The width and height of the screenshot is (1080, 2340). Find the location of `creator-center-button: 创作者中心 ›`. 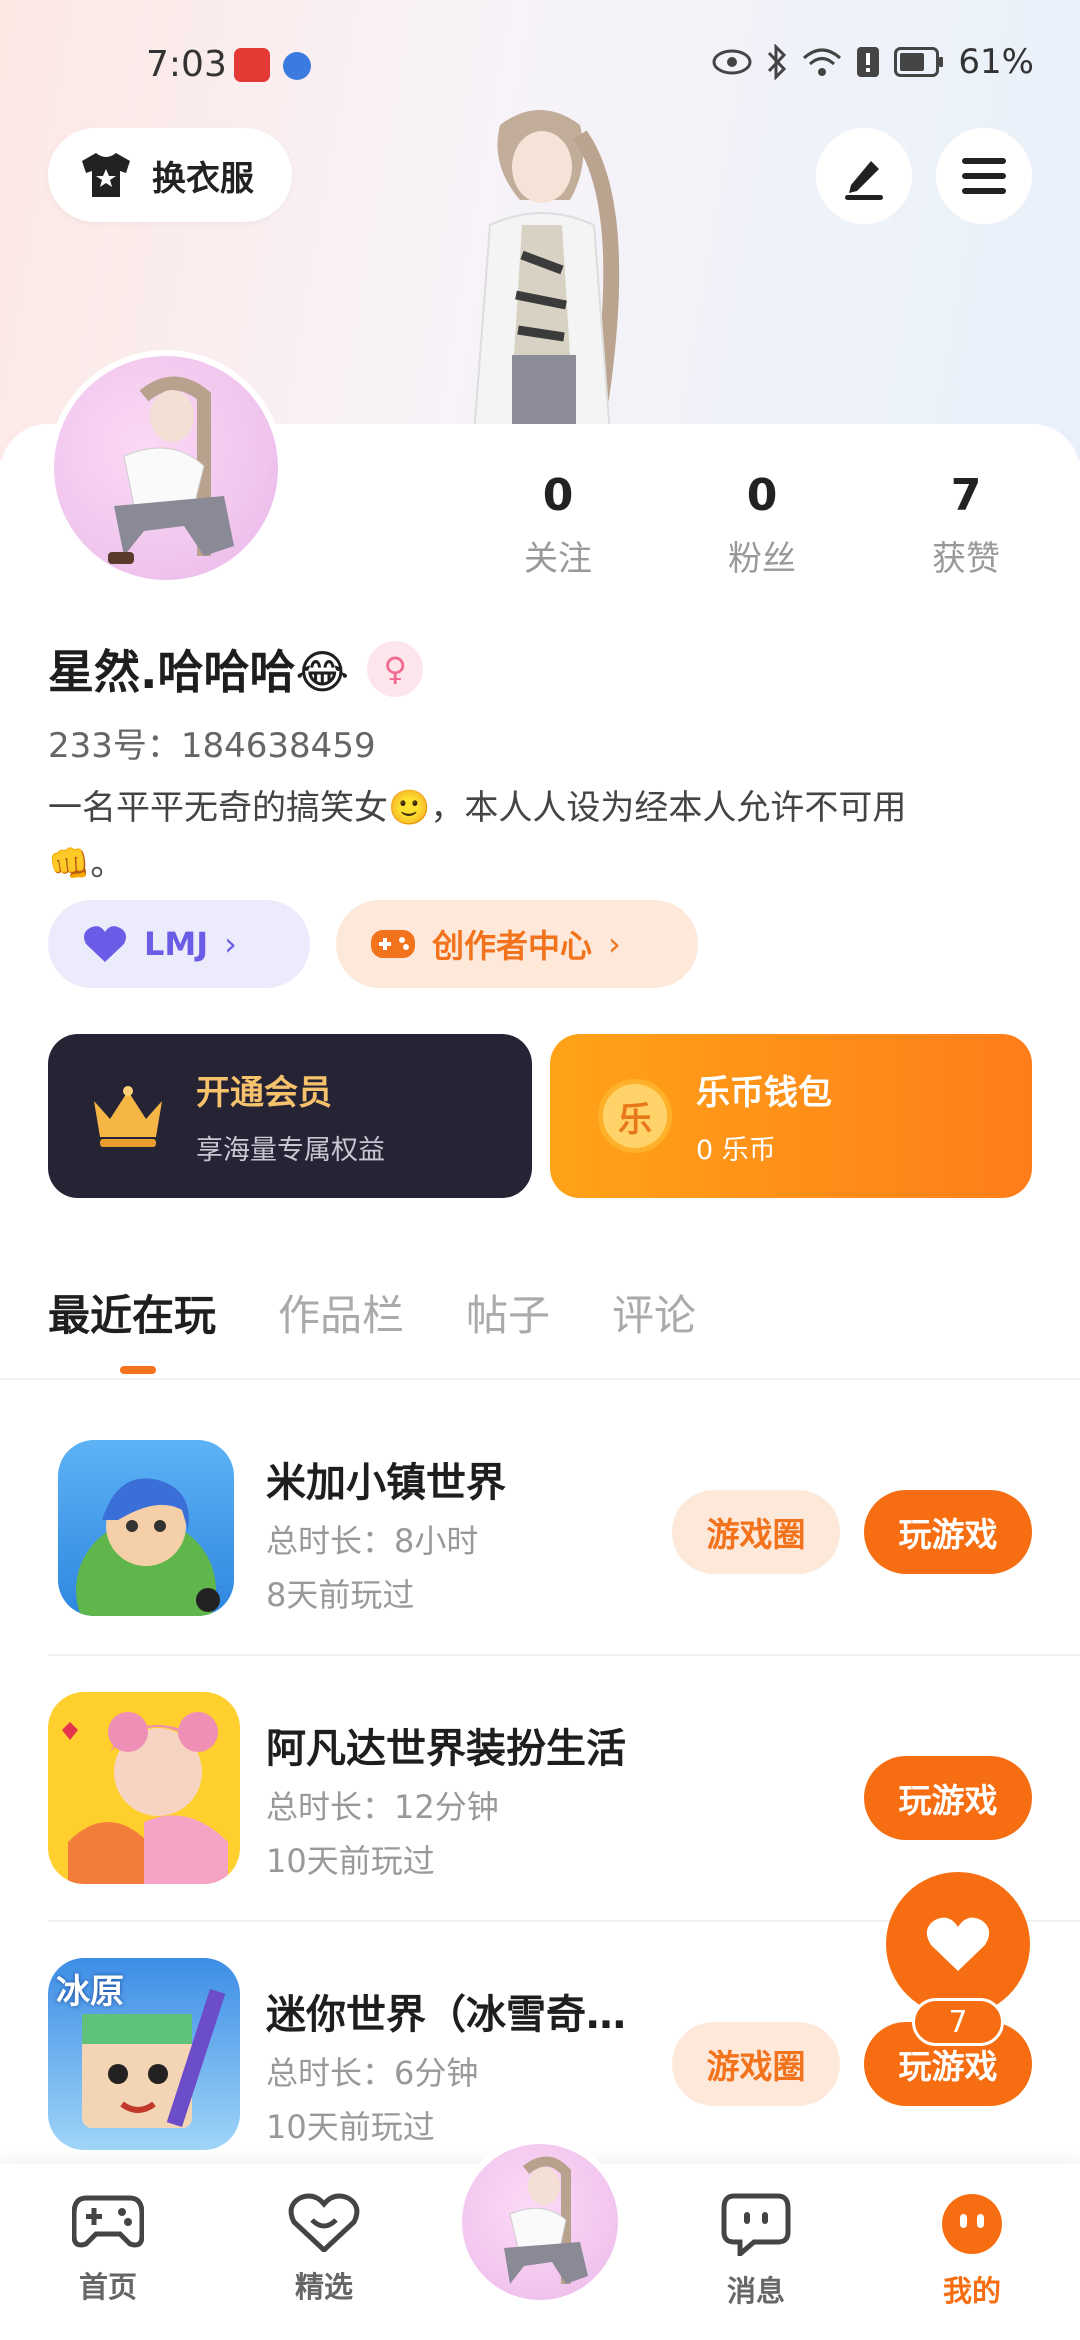

creator-center-button: 创作者中心 › is located at coordinates (517, 944).